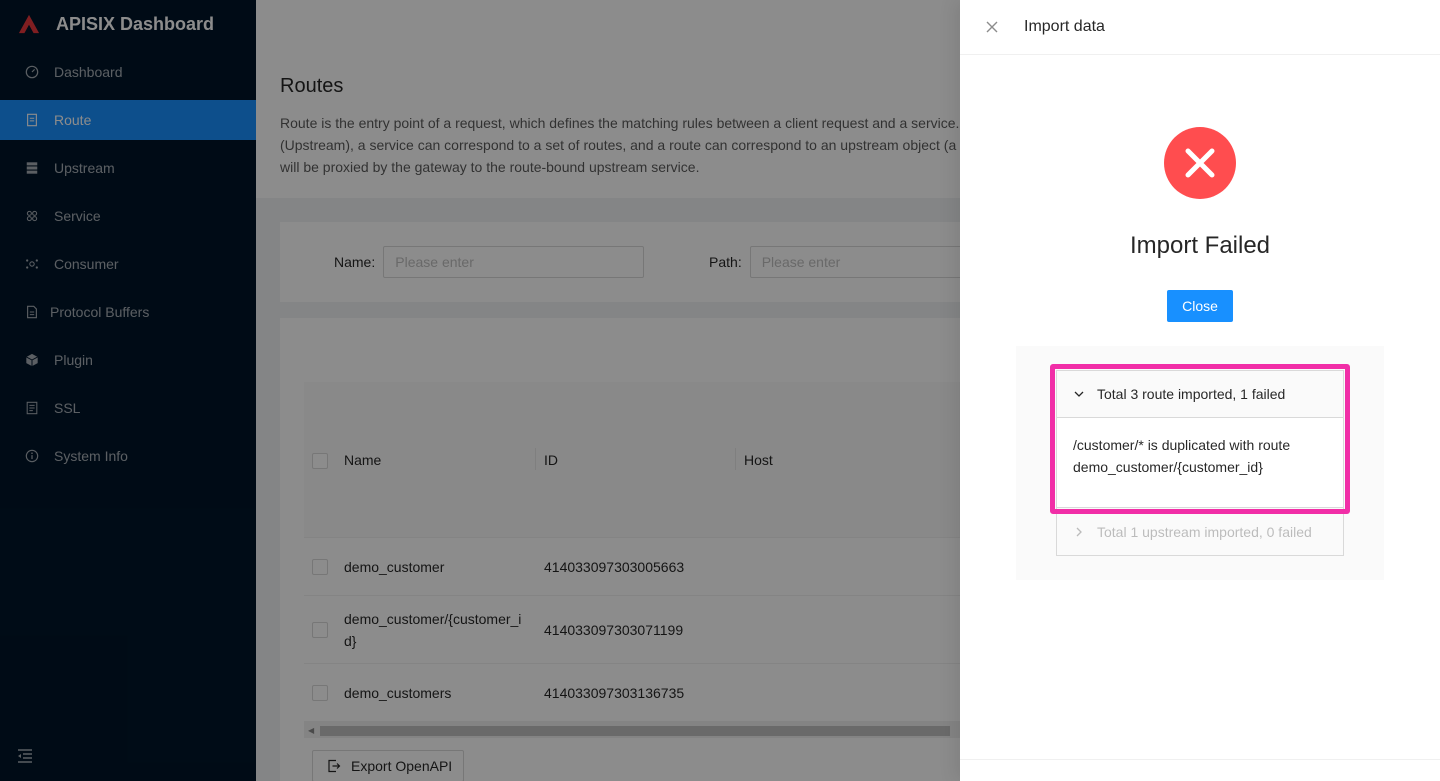  What do you see at coordinates (1079, 394) in the screenshot?
I see `chevron-down-icon` at bounding box center [1079, 394].